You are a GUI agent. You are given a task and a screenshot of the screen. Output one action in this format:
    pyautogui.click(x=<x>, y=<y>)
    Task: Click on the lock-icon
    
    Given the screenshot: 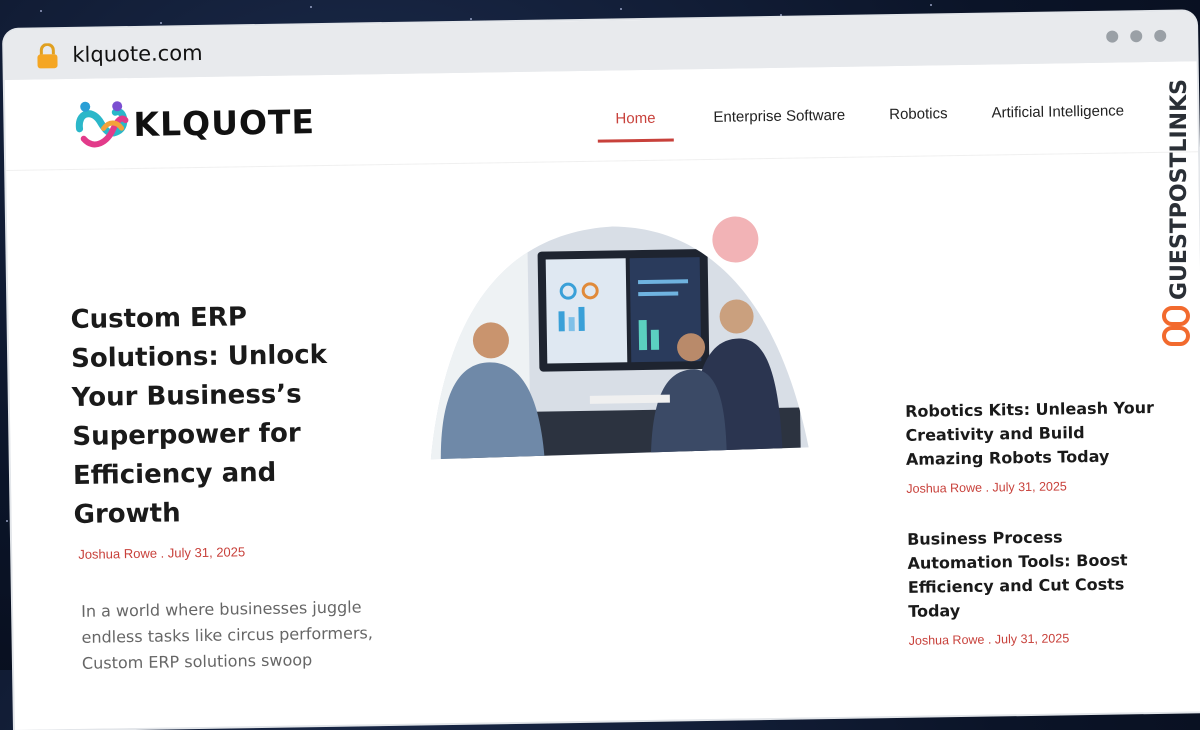 What is the action you would take?
    pyautogui.click(x=47, y=56)
    